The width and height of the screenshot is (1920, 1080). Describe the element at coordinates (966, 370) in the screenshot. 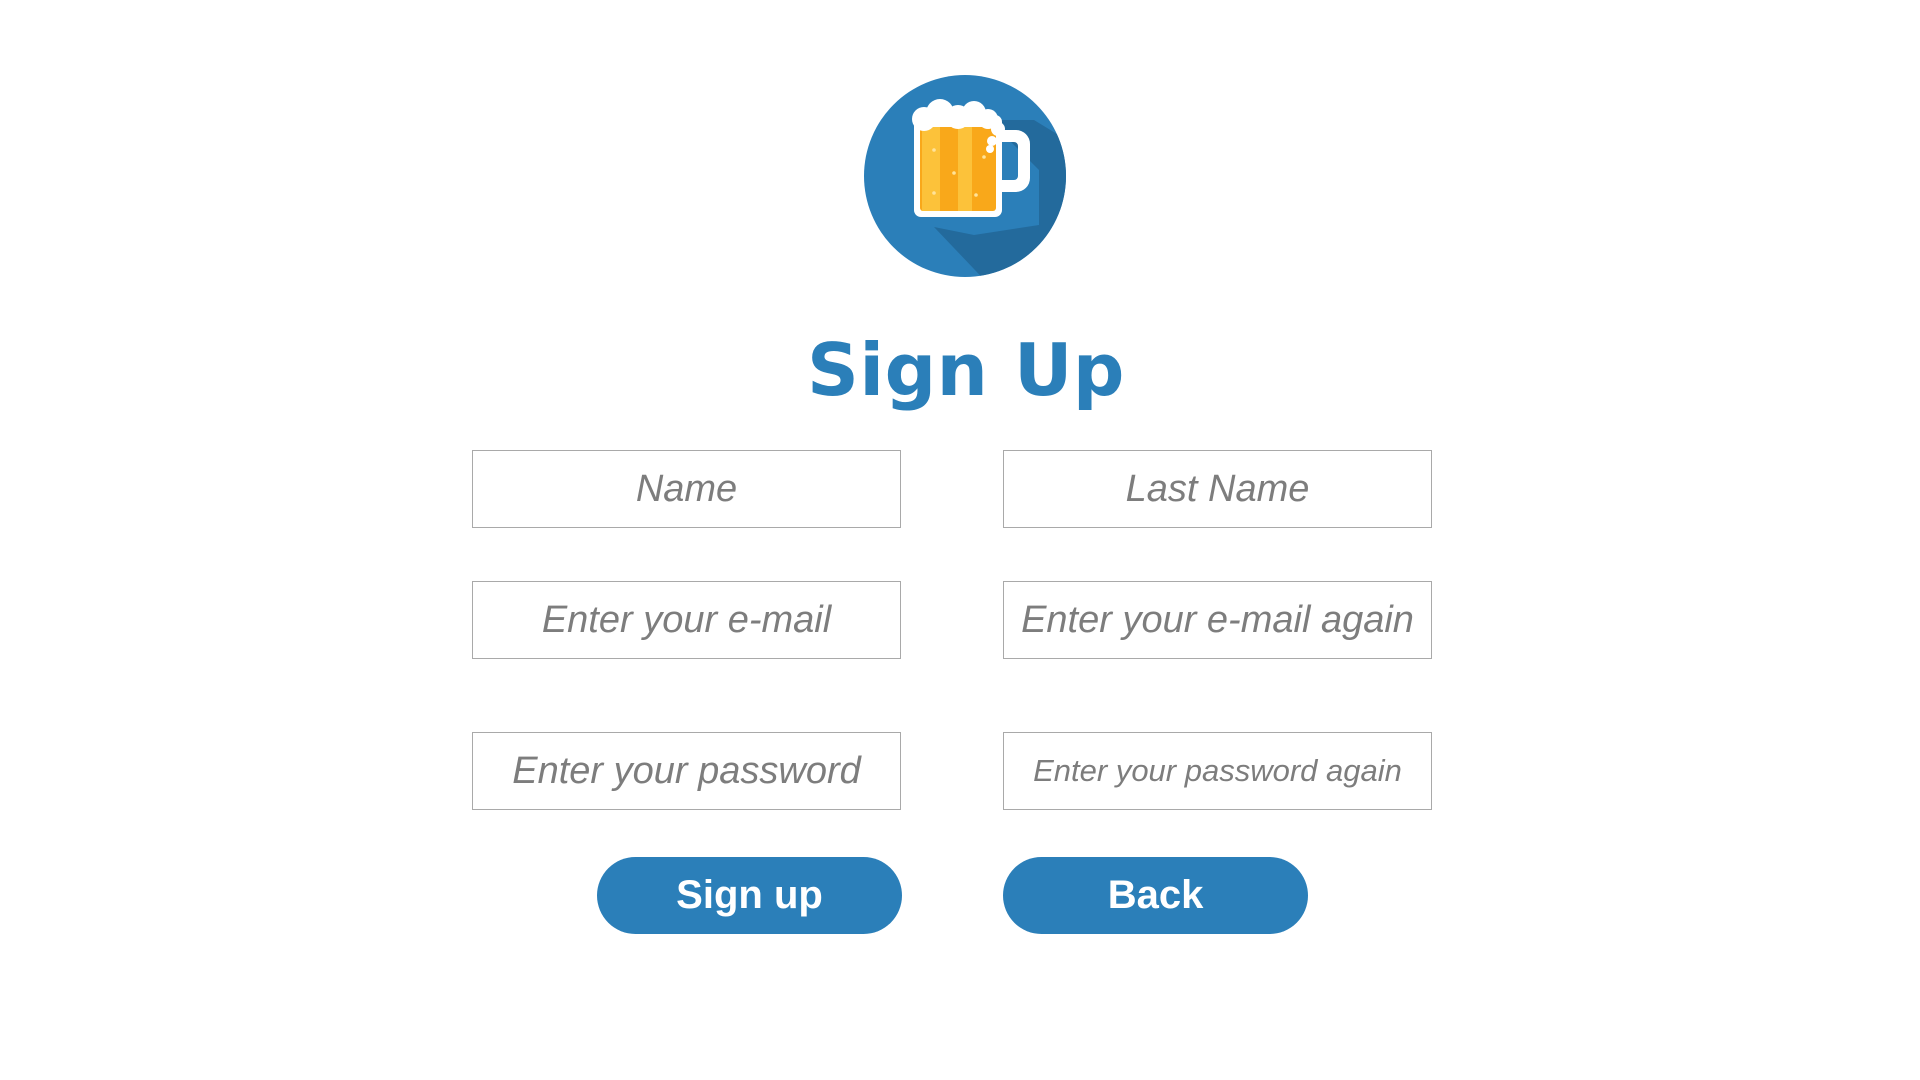

I see `page-title: Sign Up` at that location.